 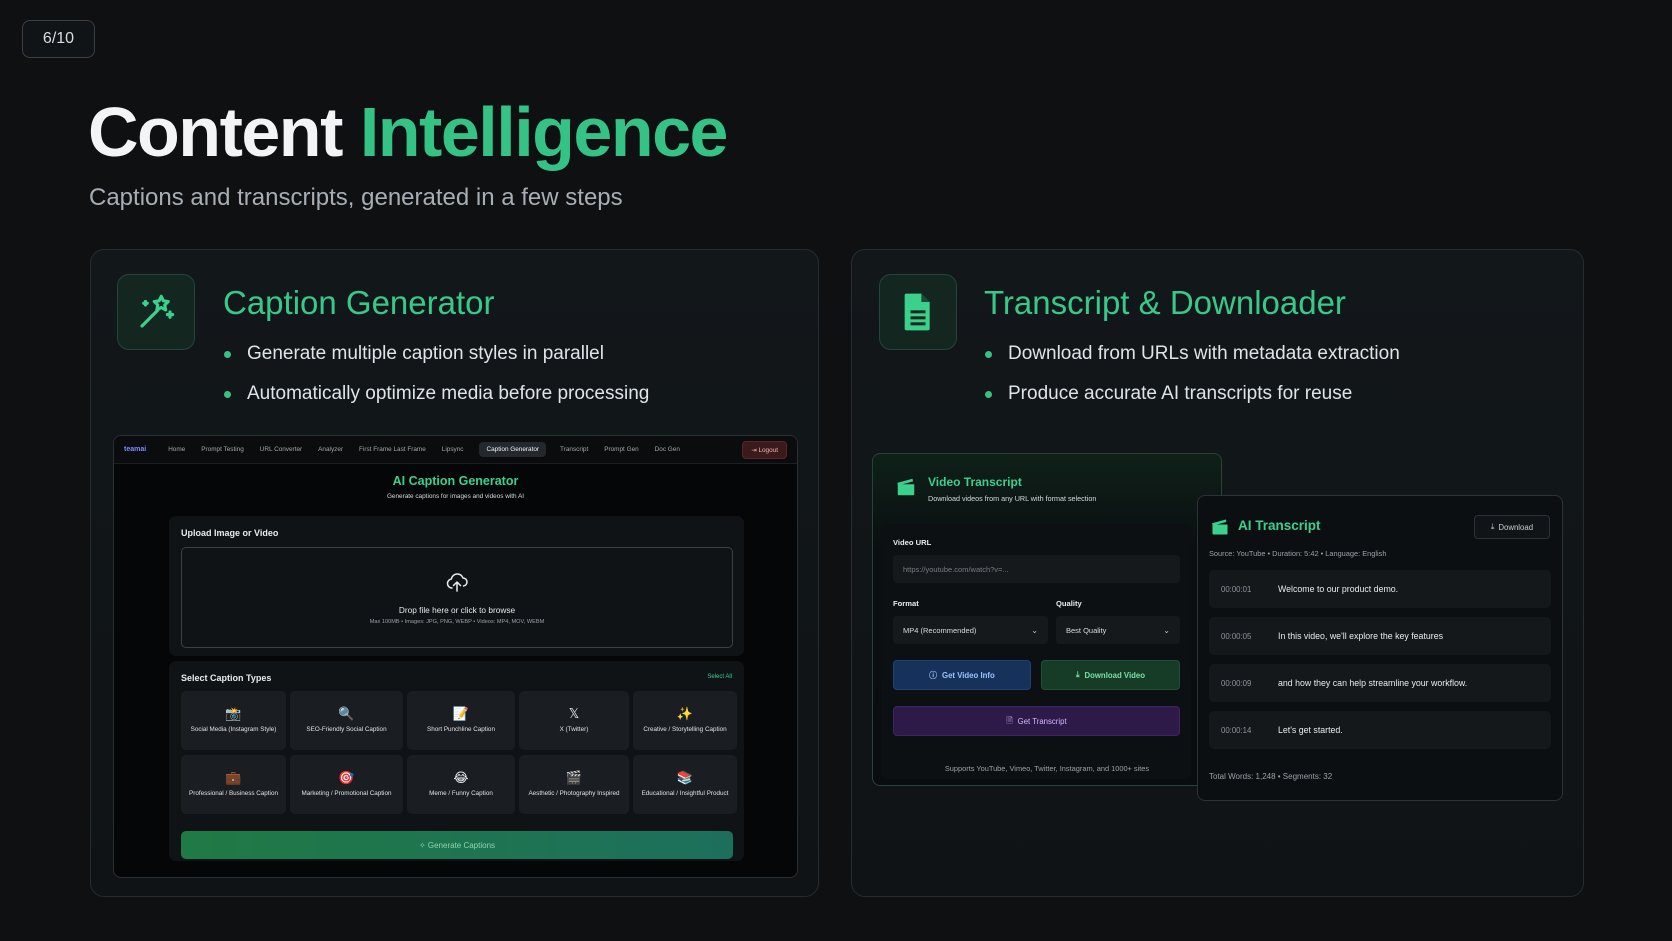 I want to click on nav-item-doc-gen: Doc Gen, so click(x=667, y=449).